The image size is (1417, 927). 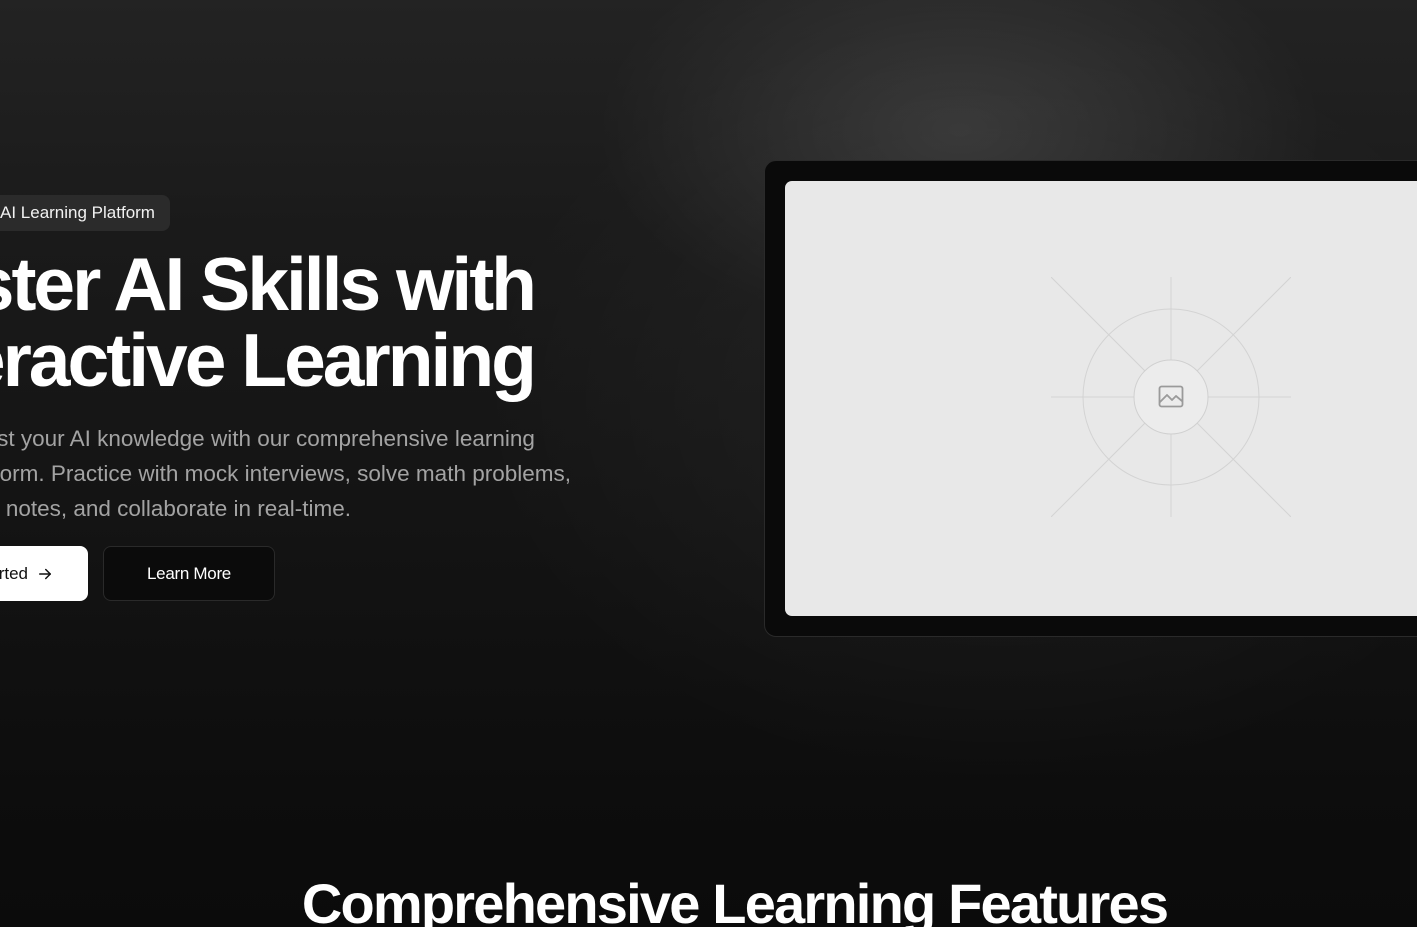 I want to click on get-started-label: Get Started, so click(x=14, y=573).